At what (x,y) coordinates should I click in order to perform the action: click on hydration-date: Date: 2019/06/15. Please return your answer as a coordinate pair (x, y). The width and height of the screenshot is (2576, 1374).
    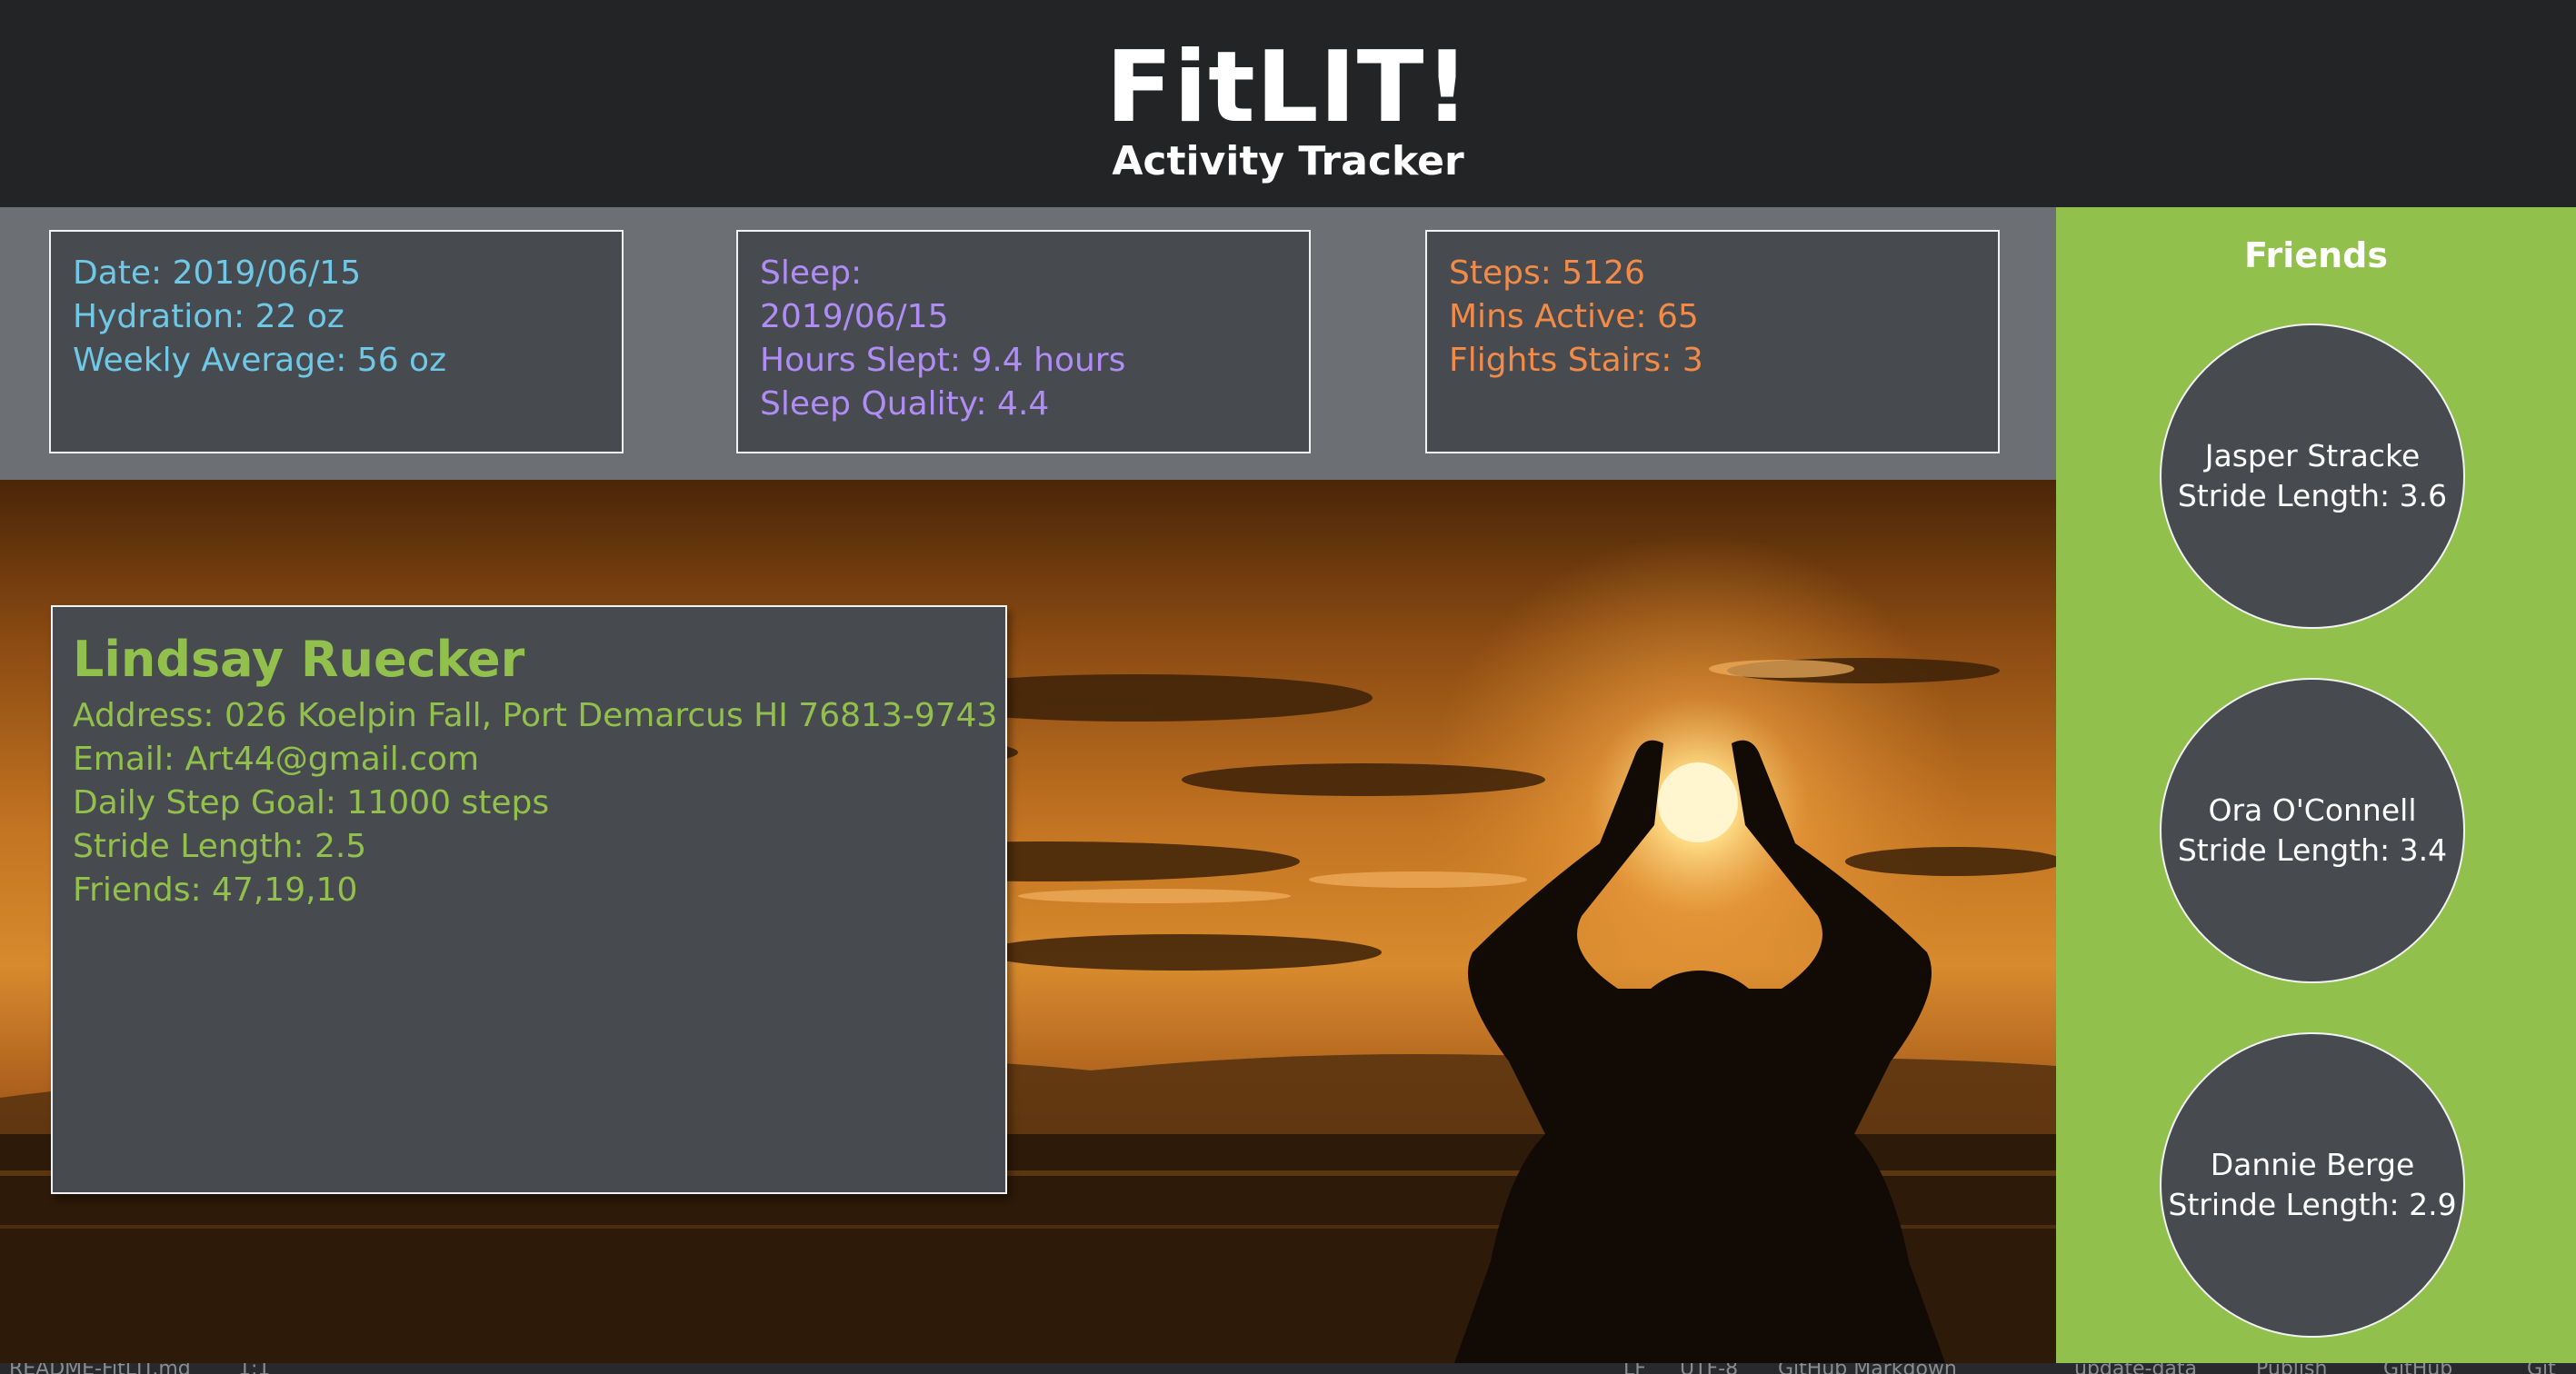
    Looking at the image, I should click on (217, 273).